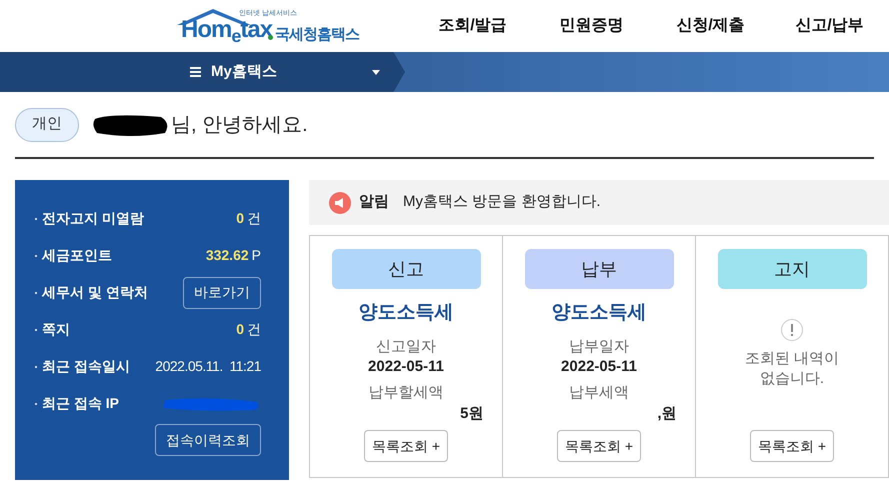  Describe the element at coordinates (256, 255) in the screenshot. I see `info-unit: P` at that location.